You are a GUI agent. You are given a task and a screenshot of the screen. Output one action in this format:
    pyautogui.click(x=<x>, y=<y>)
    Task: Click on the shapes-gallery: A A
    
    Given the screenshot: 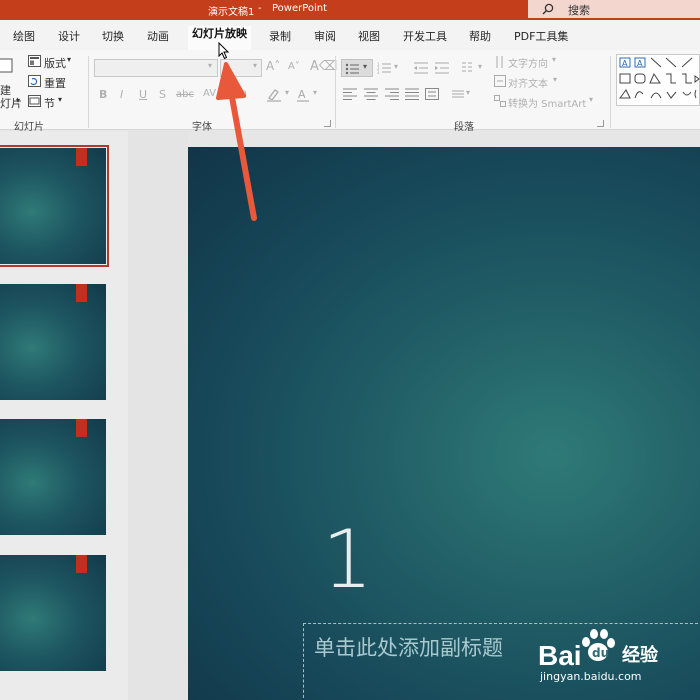 What is the action you would take?
    pyautogui.click(x=658, y=80)
    